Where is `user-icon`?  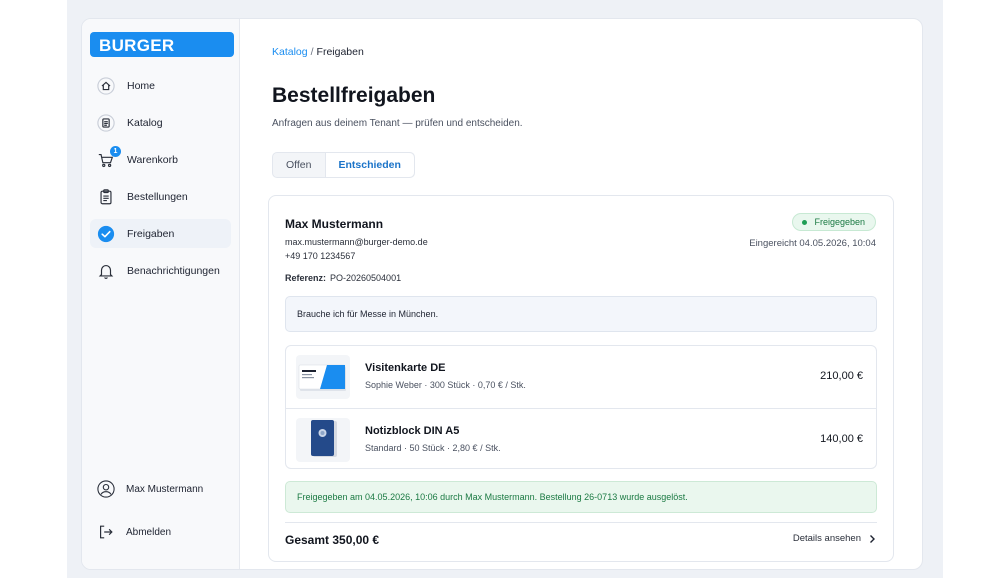 user-icon is located at coordinates (106, 489).